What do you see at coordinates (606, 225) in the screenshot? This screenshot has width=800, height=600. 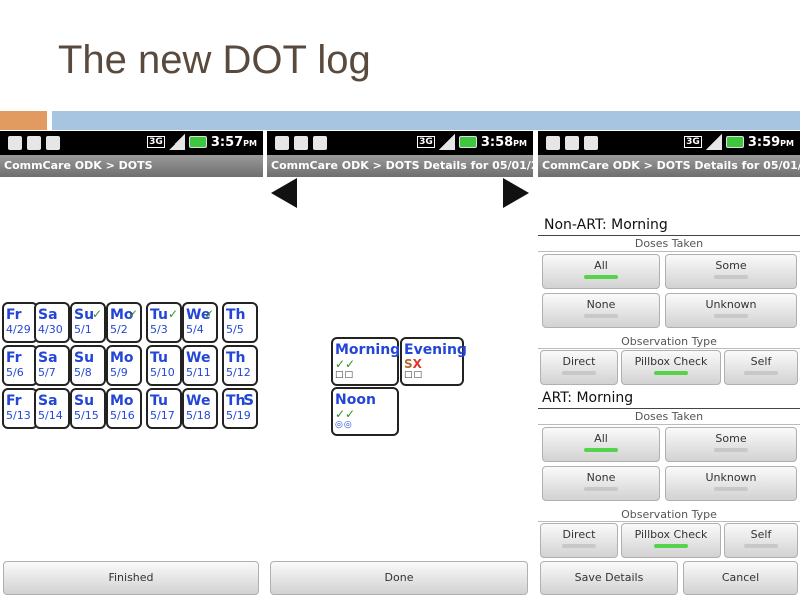 I see `section-title-nonart: Non-ART: Morning` at bounding box center [606, 225].